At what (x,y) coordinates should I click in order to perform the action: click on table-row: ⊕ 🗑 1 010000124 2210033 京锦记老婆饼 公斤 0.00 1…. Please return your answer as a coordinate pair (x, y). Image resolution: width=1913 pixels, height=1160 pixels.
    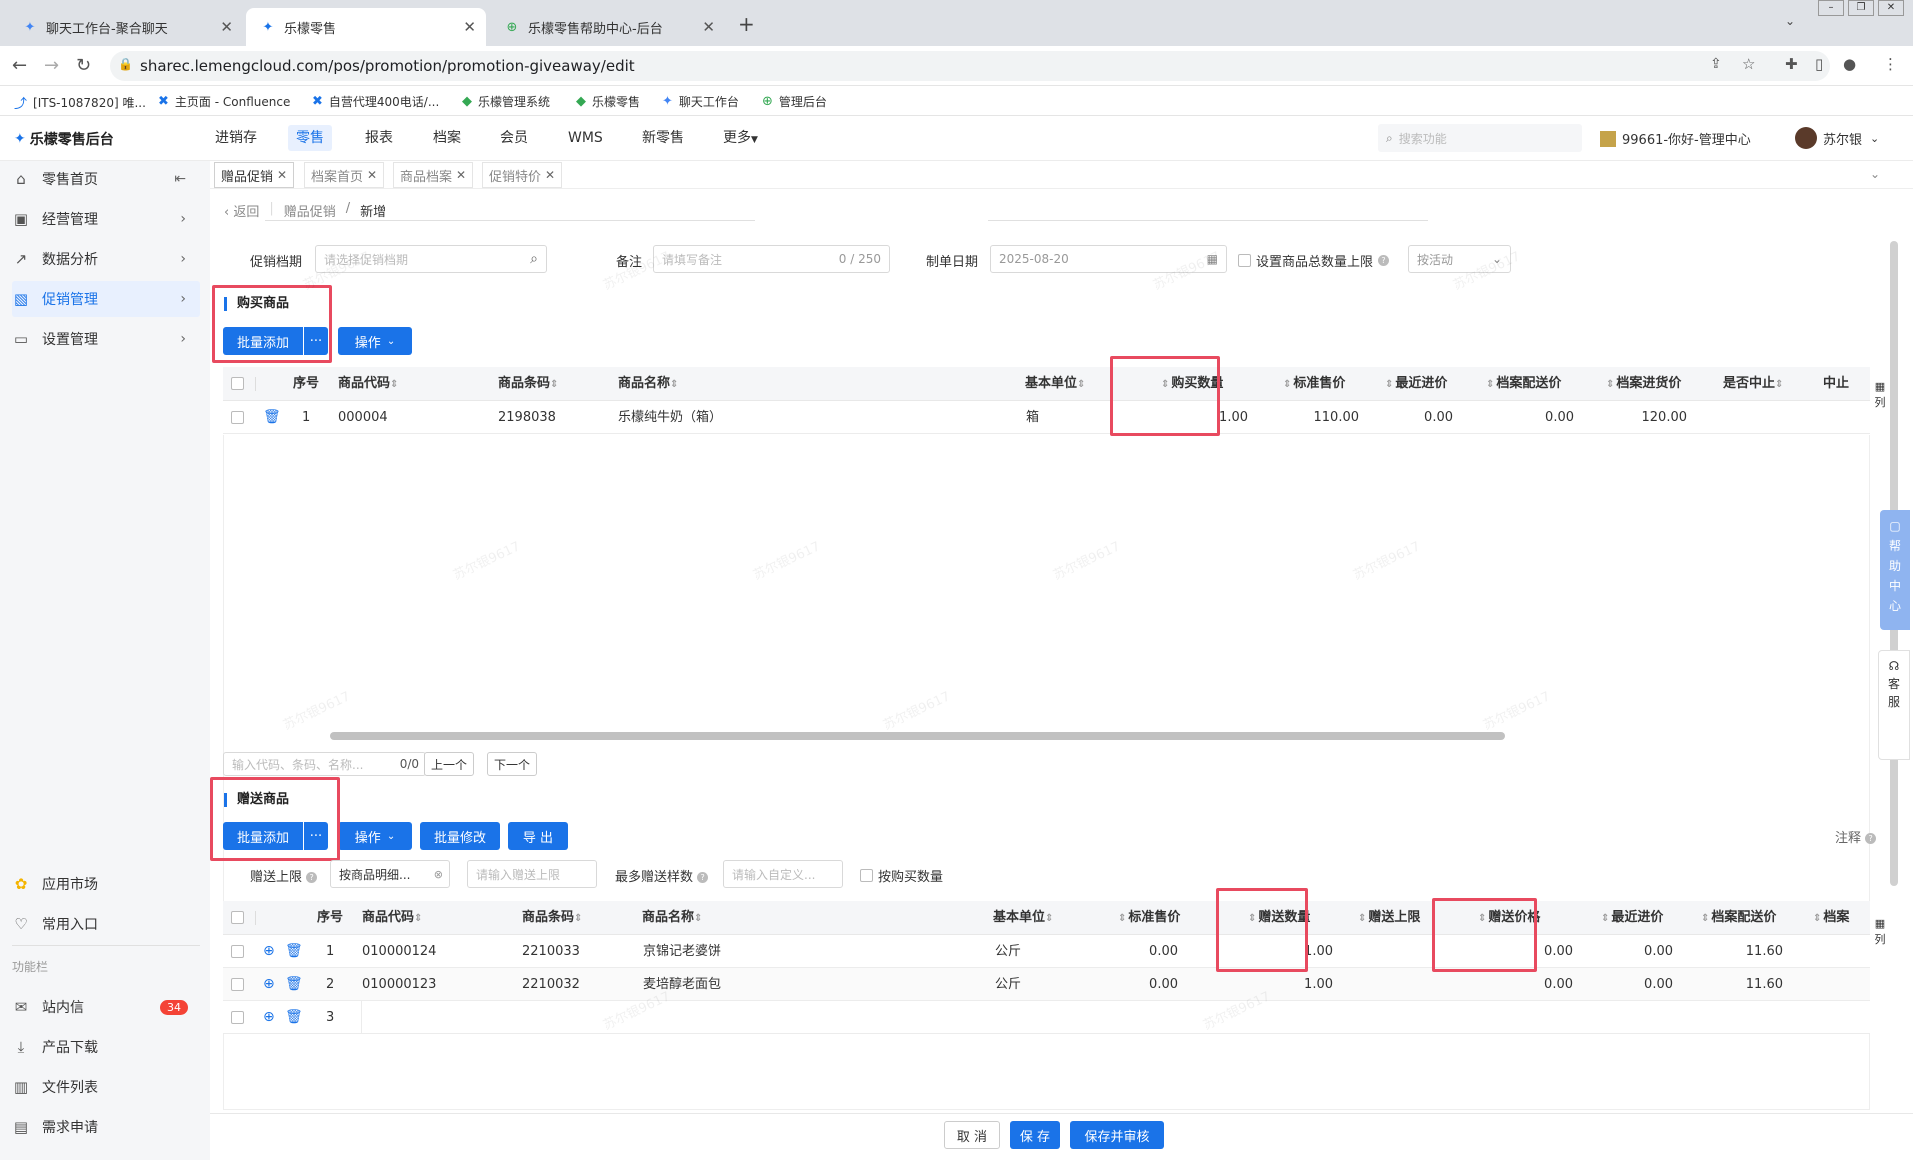
    Looking at the image, I should click on (1046, 951).